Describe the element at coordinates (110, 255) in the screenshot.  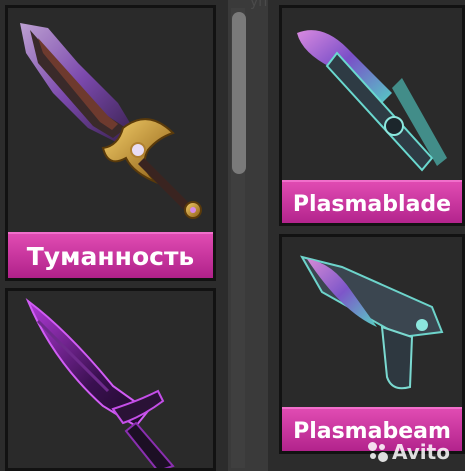
I see `item-name-label: Туманность` at that location.